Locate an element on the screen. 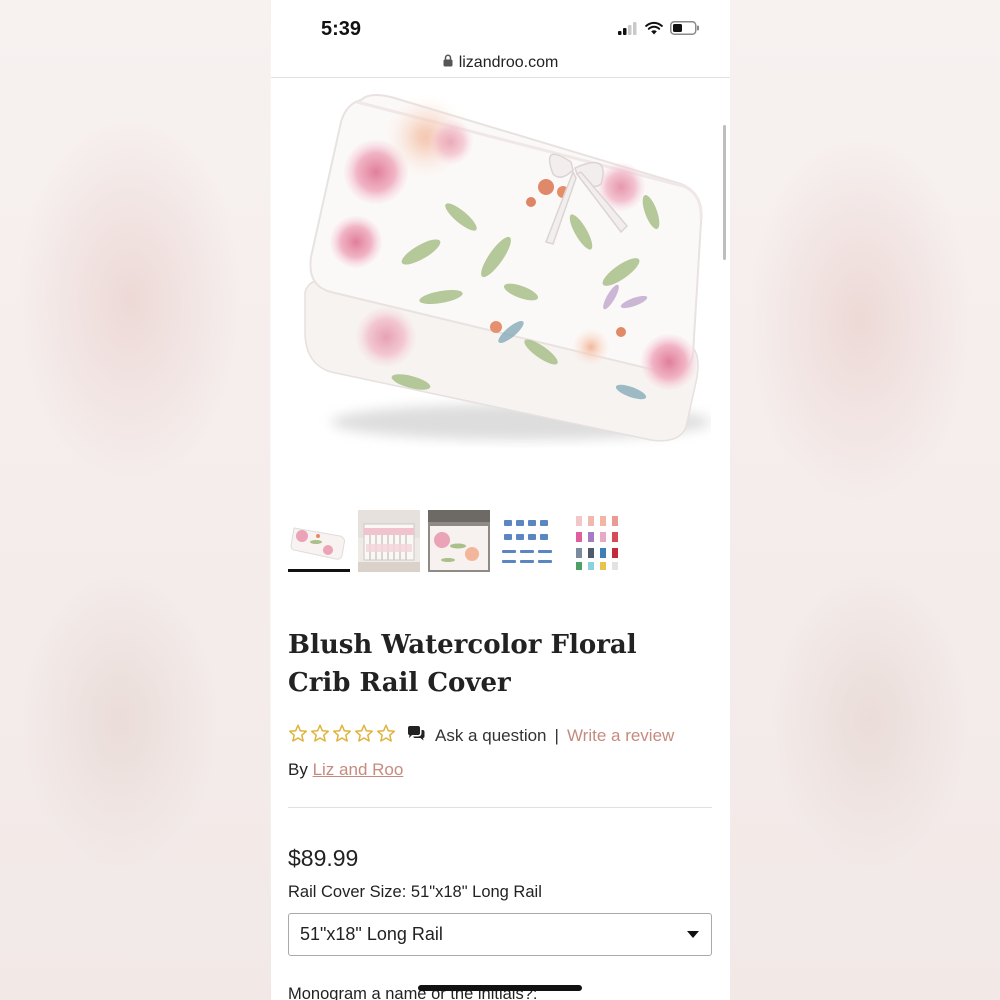 The image size is (1000, 1000). brand-link: Liz and Roo is located at coordinates (358, 769).